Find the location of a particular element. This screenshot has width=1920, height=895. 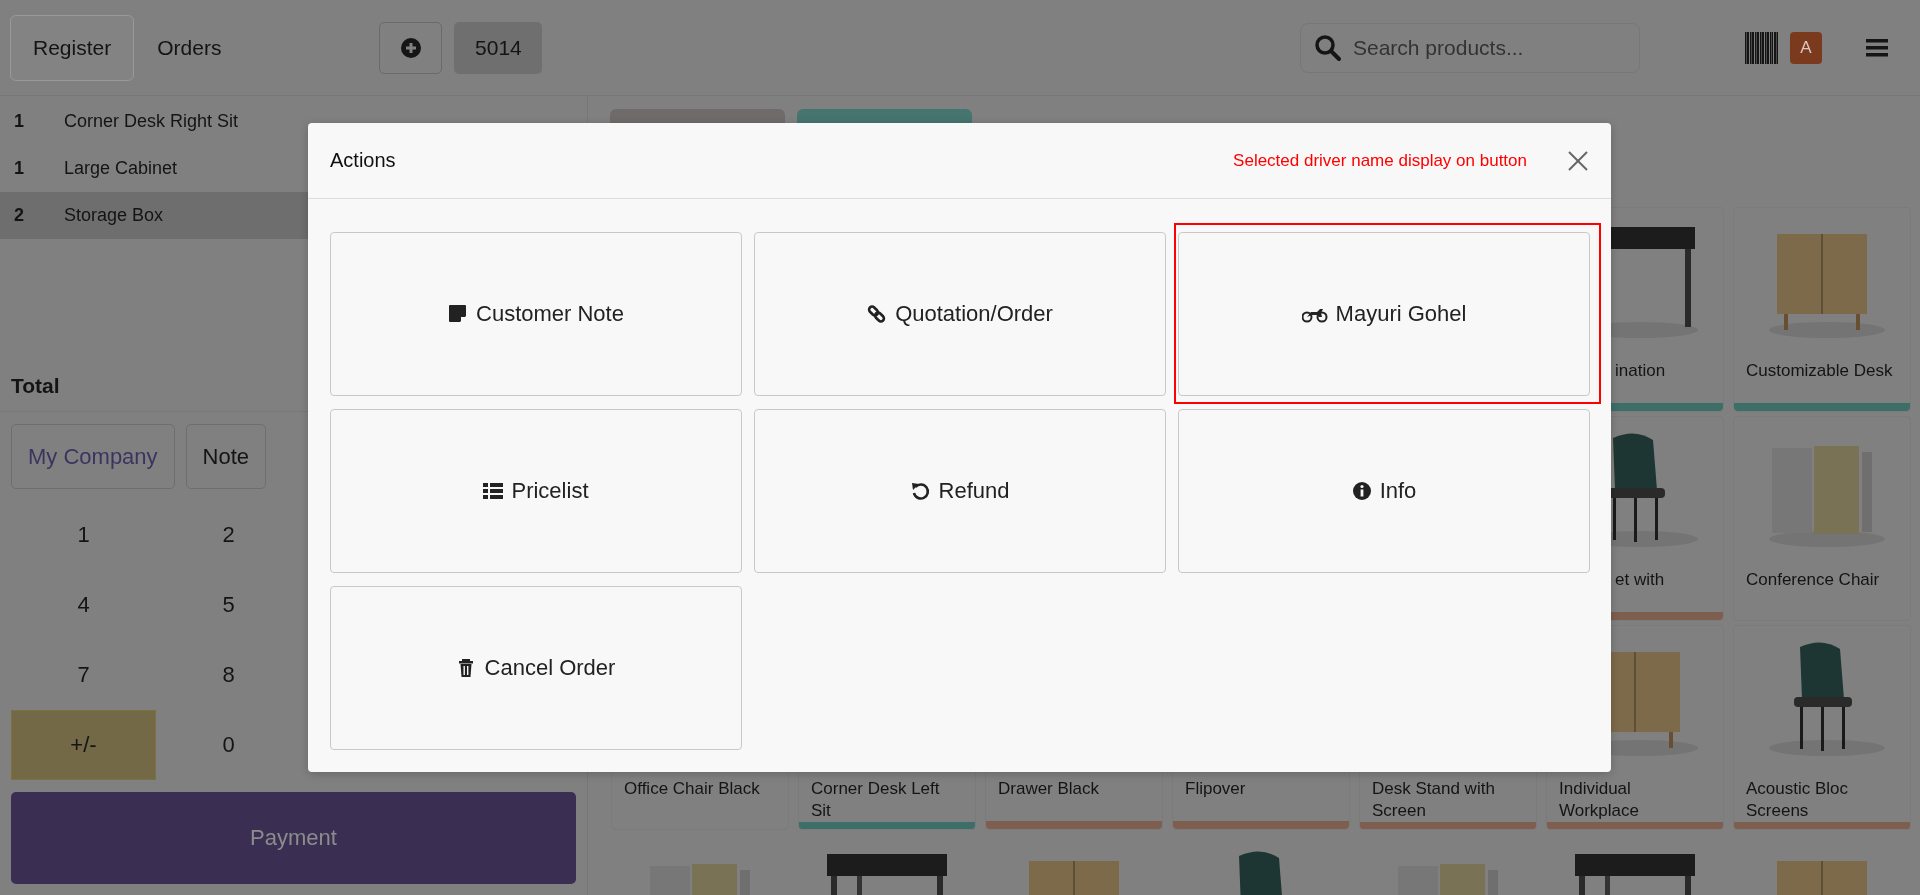

action-button: Quotation/Order is located at coordinates (960, 314).